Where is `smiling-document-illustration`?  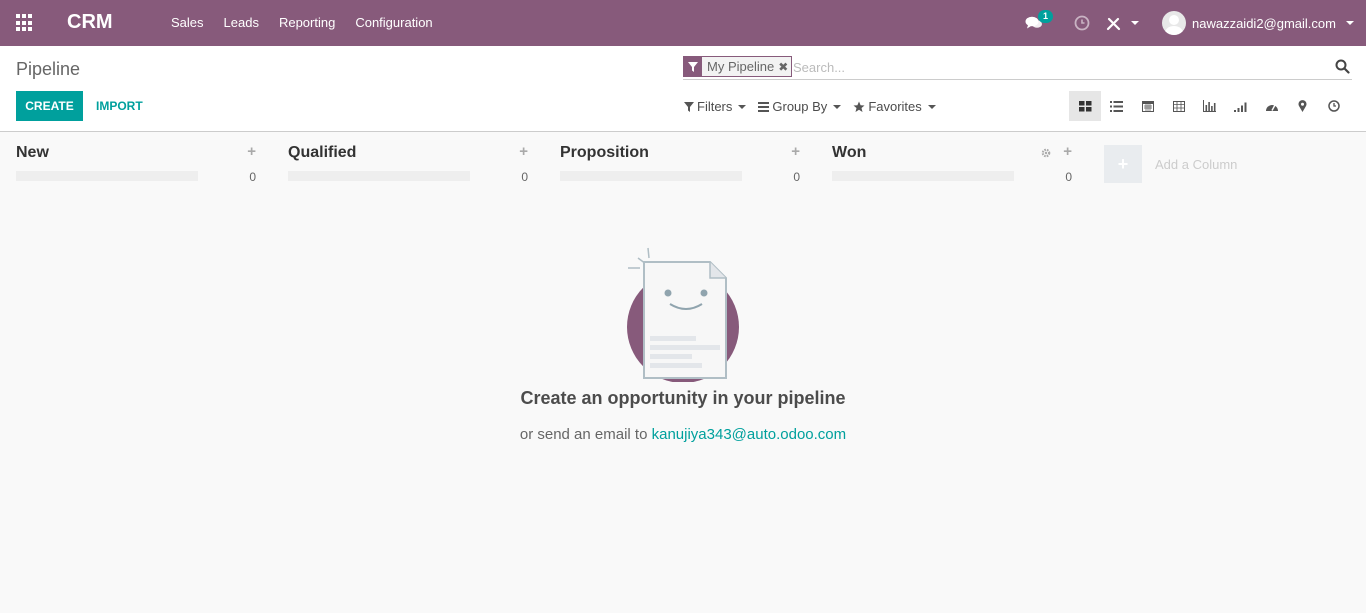
smiling-document-illustration is located at coordinates (683, 314).